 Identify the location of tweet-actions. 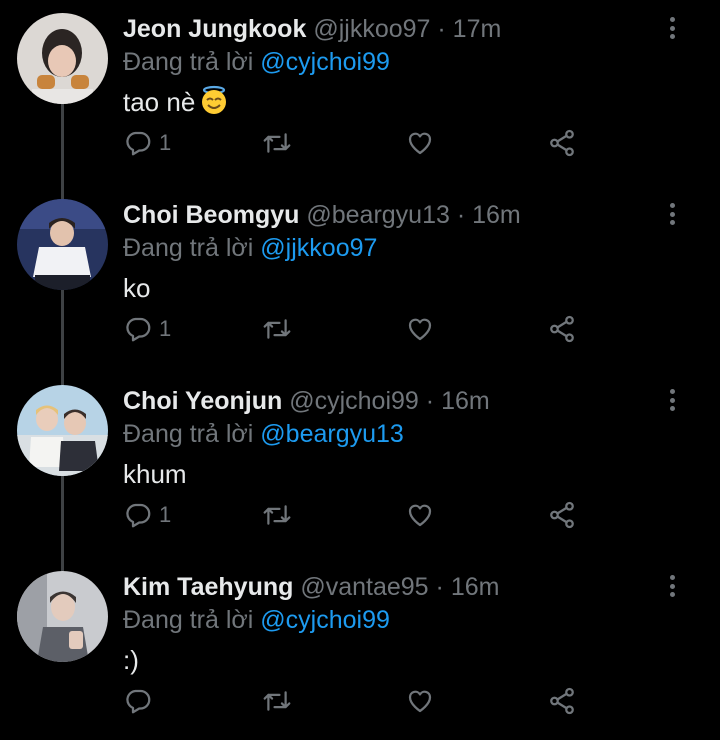
(358, 701).